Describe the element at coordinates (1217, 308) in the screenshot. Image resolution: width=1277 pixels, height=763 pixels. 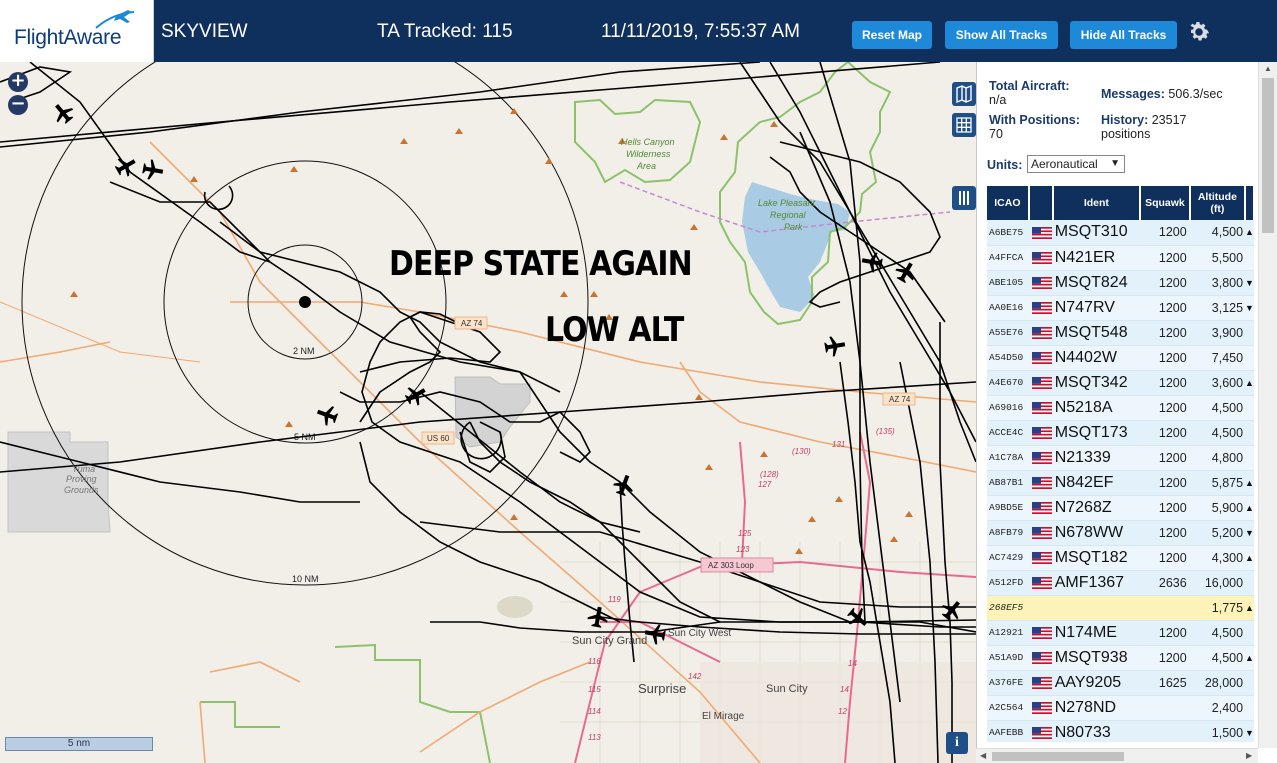
I see `cell-altitude: 3,125` at that location.